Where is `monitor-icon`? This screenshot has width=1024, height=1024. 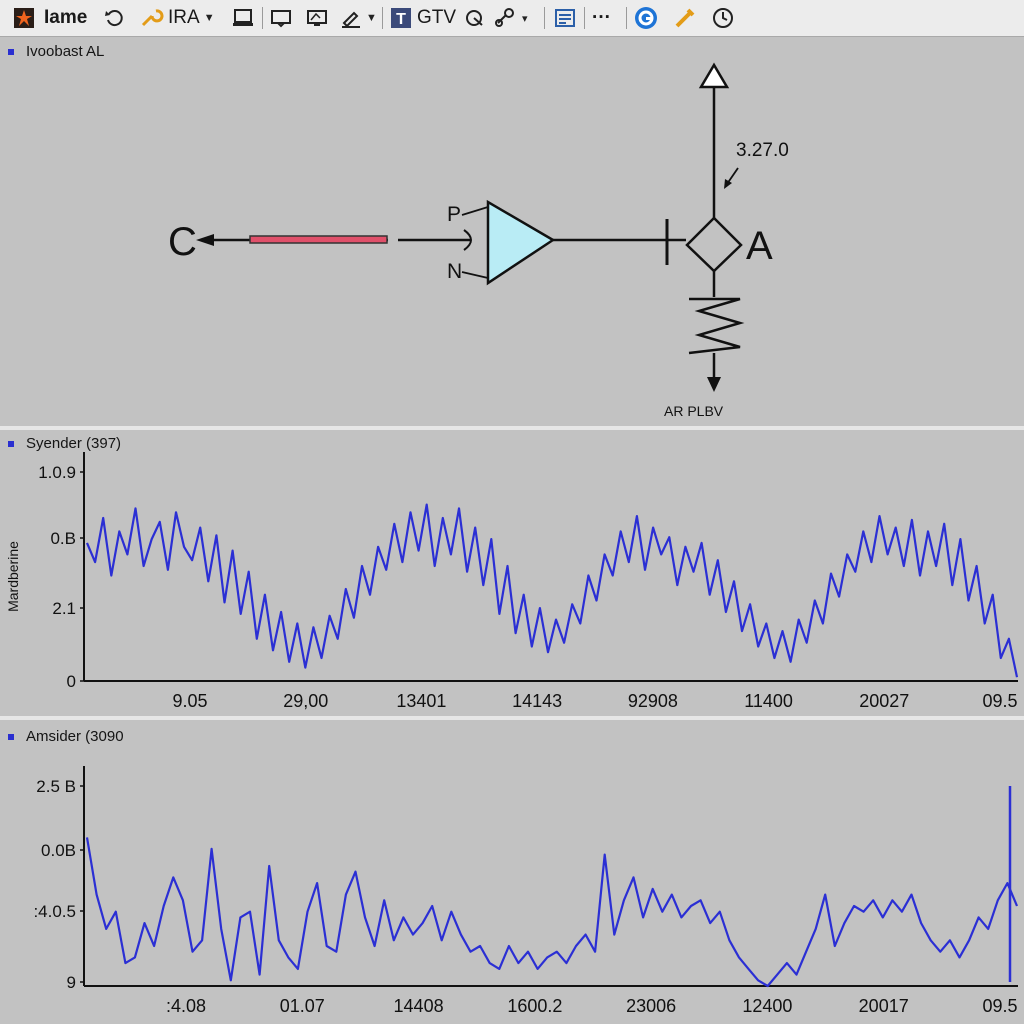 monitor-icon is located at coordinates (243, 18).